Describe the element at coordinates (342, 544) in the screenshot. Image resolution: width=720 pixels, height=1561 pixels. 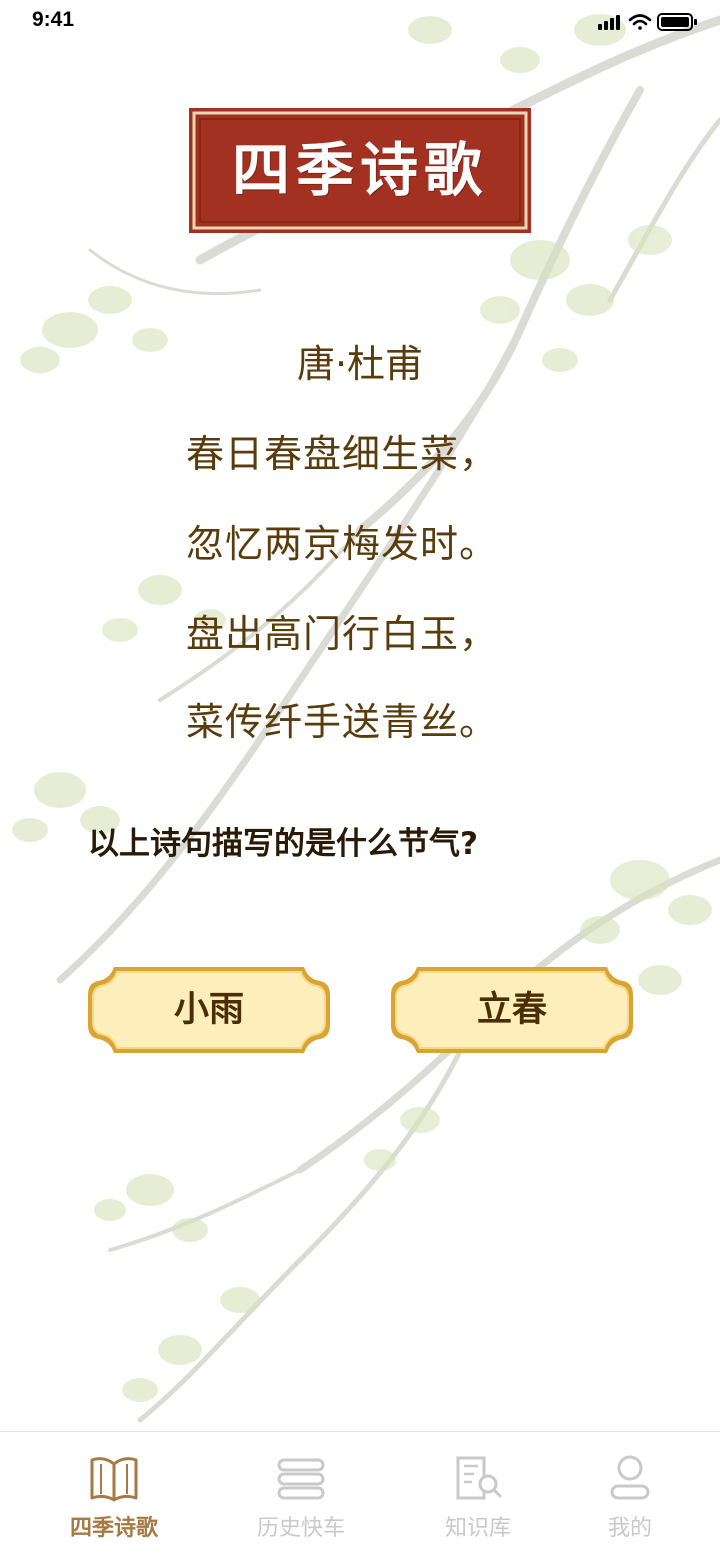
I see `poem-line: 忽忆两京梅发时。` at that location.